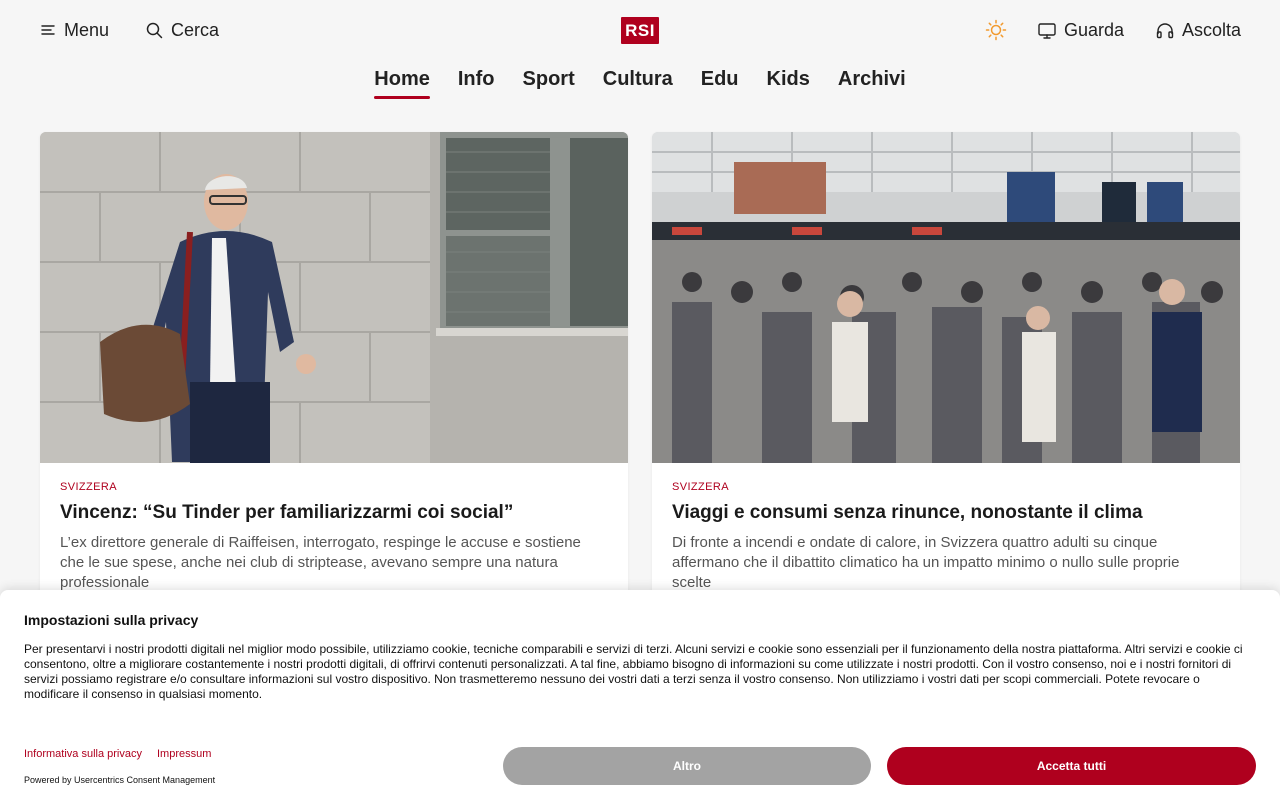  I want to click on search-icon, so click(154, 30).